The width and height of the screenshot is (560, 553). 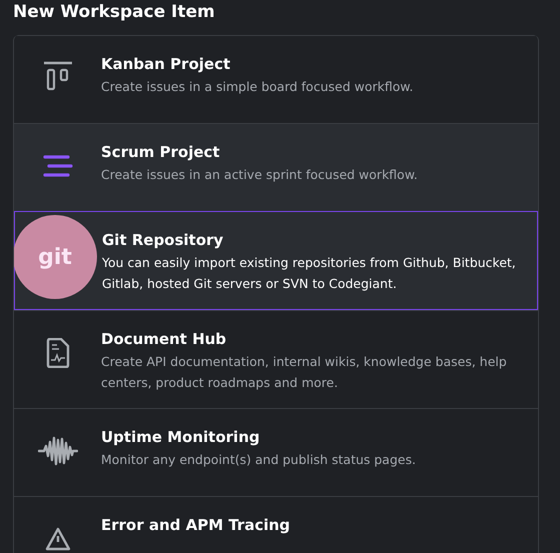 What do you see at coordinates (58, 353) in the screenshot?
I see `document-icon` at bounding box center [58, 353].